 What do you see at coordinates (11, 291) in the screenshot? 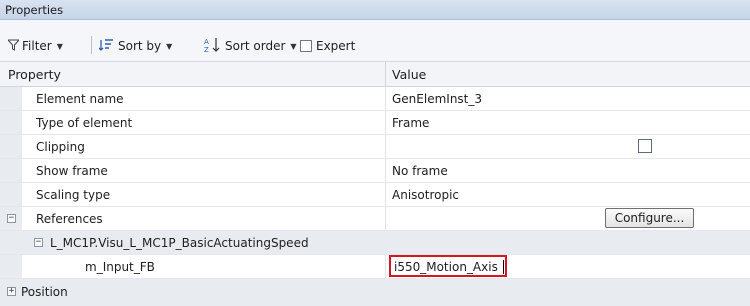
I see `expand-icon: +` at bounding box center [11, 291].